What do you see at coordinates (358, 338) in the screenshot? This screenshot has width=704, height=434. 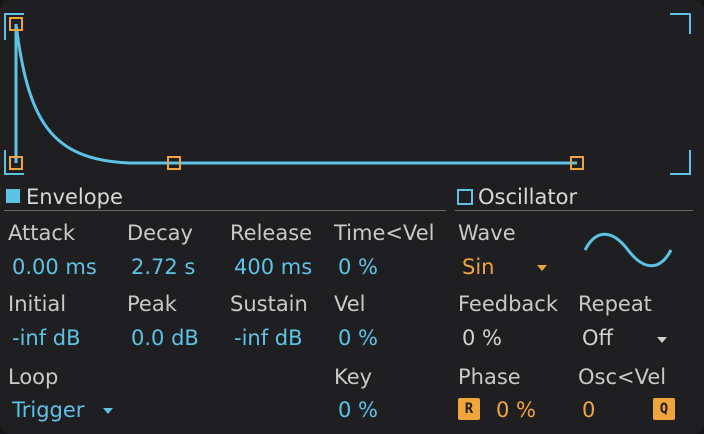 I see `vel-value: 0 %` at bounding box center [358, 338].